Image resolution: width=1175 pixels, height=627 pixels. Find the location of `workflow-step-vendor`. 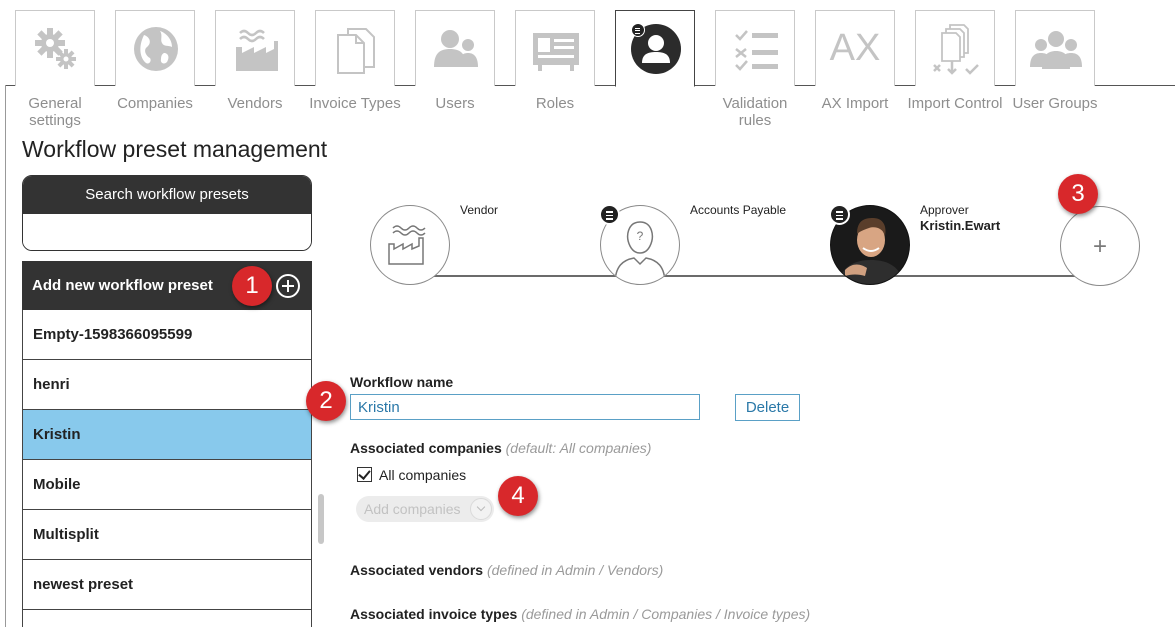

workflow-step-vendor is located at coordinates (410, 245).